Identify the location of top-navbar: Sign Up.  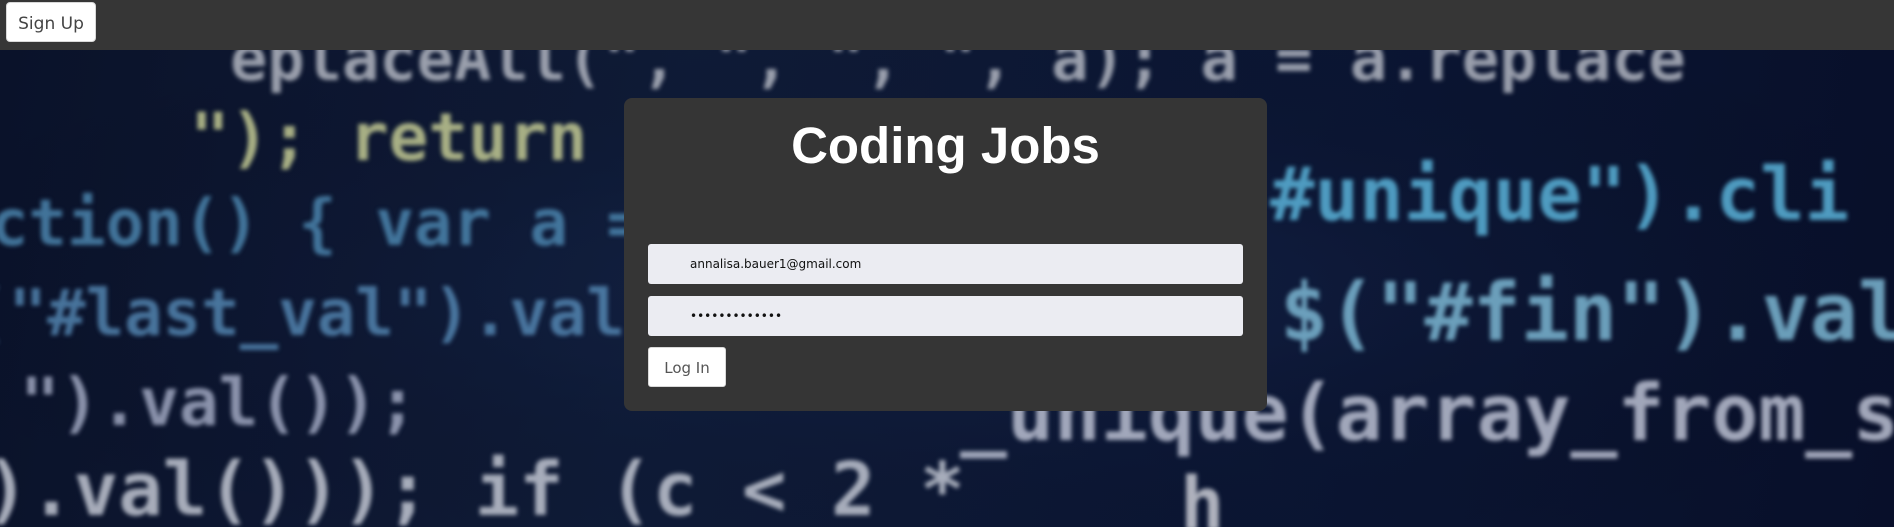
(947, 25).